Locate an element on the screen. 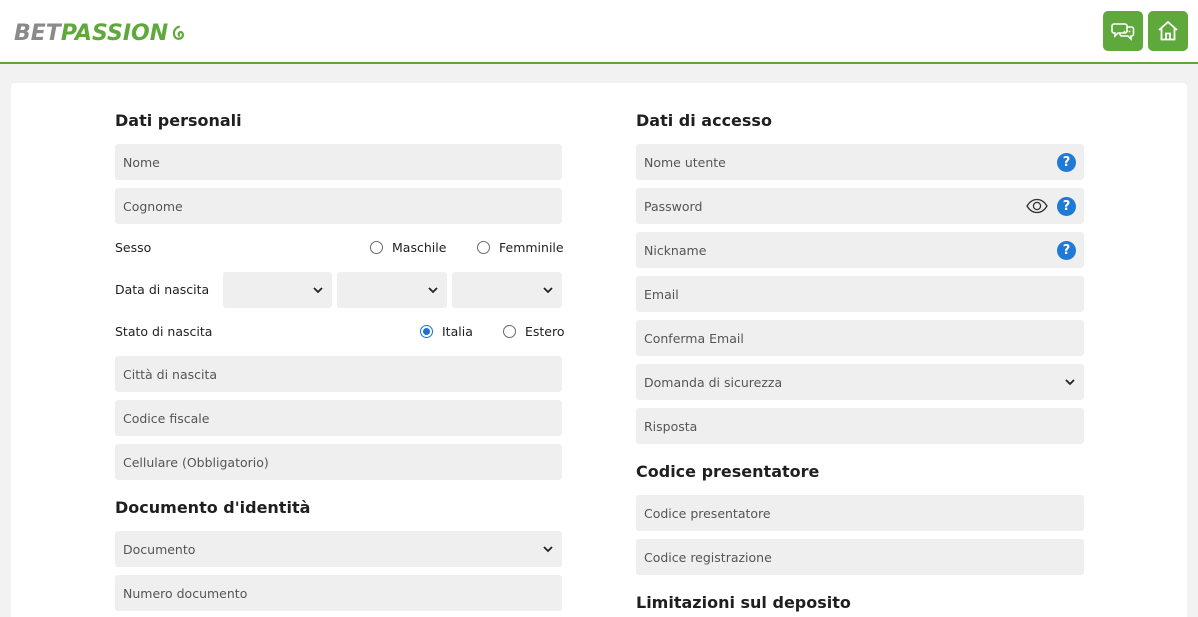  cellulare-field: Cellulare (Obbligatorio) is located at coordinates (338, 462).